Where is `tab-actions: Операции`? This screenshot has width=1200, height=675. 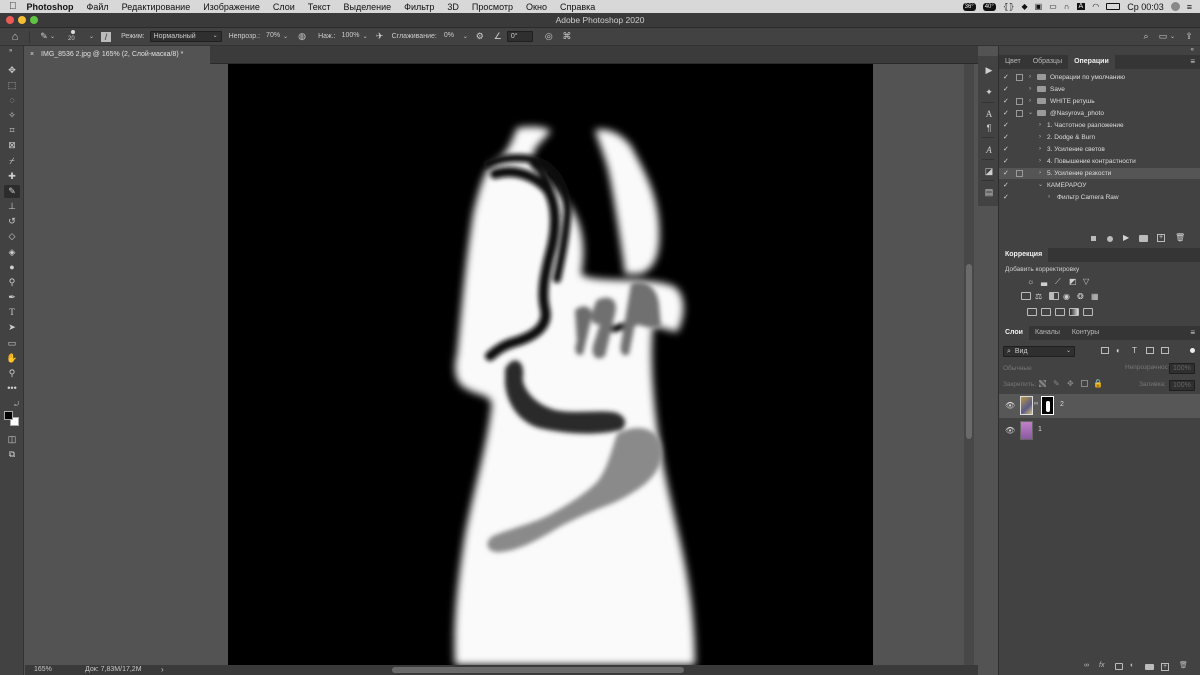 tab-actions: Операции is located at coordinates (1091, 62).